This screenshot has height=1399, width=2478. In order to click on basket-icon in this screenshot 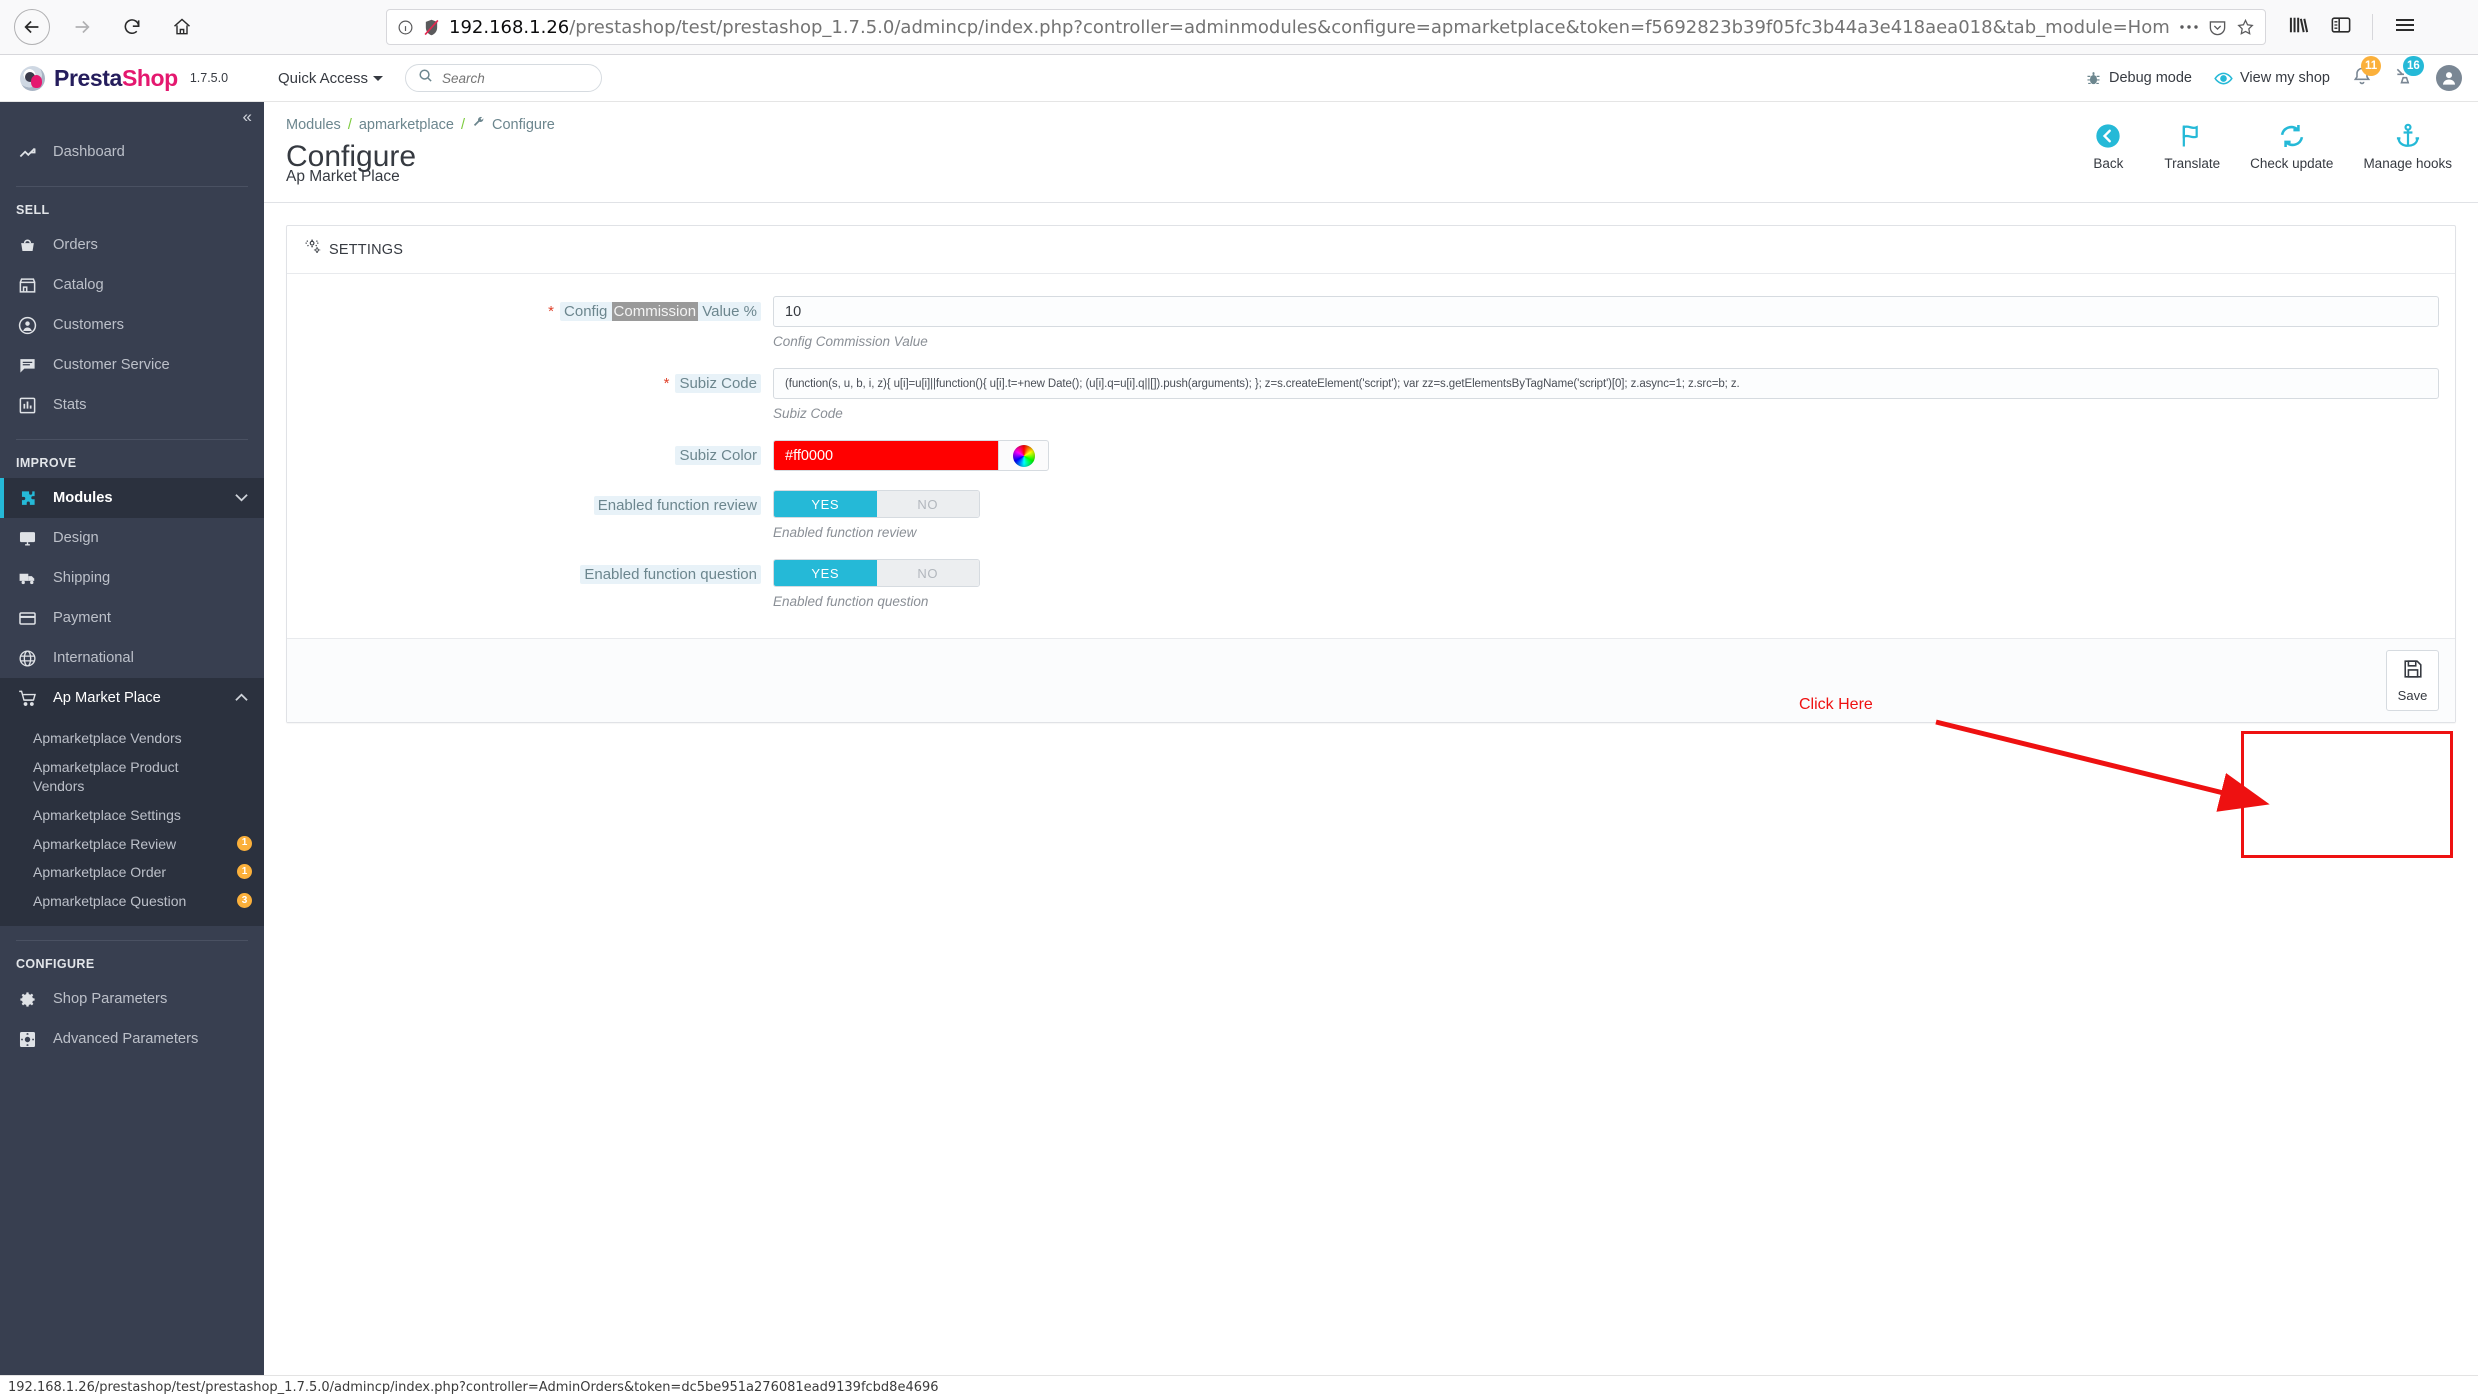, I will do `click(27, 245)`.